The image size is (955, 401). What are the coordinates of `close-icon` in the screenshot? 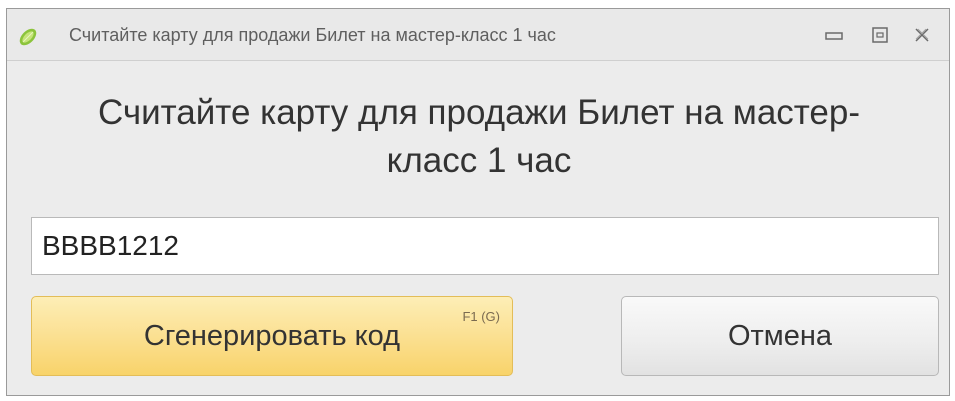 It's located at (922, 35).